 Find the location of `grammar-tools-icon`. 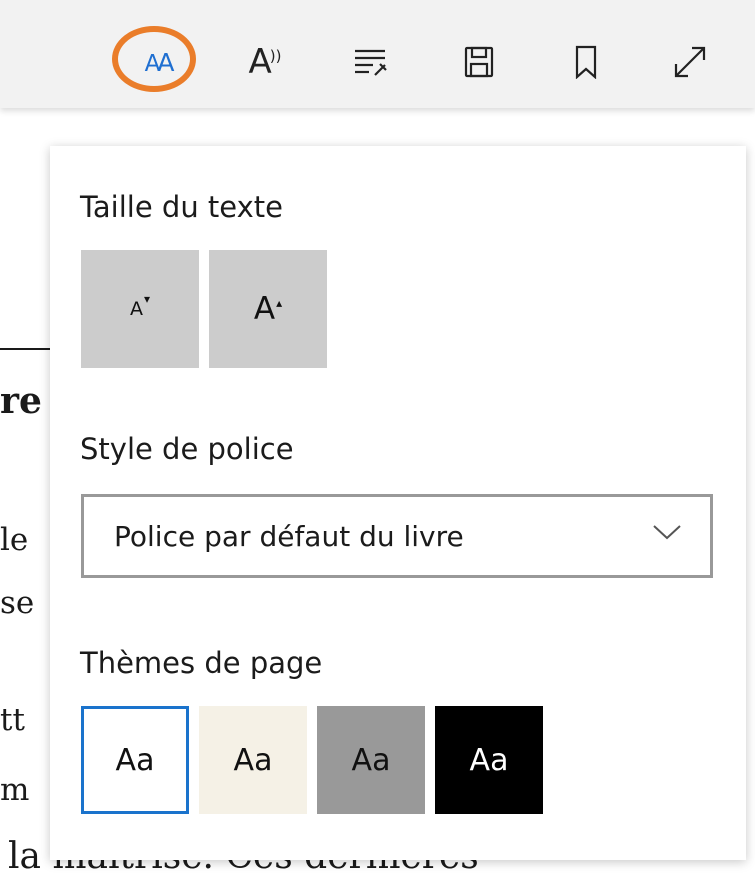

grammar-tools-icon is located at coordinates (371, 62).